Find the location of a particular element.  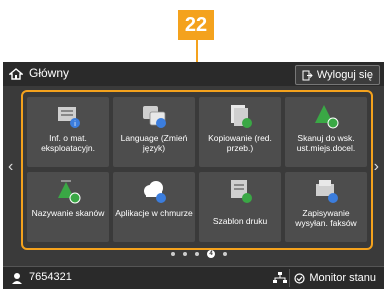

tile-label: Skanuj do wsk. ust.miejs.docel. is located at coordinates (326, 143).